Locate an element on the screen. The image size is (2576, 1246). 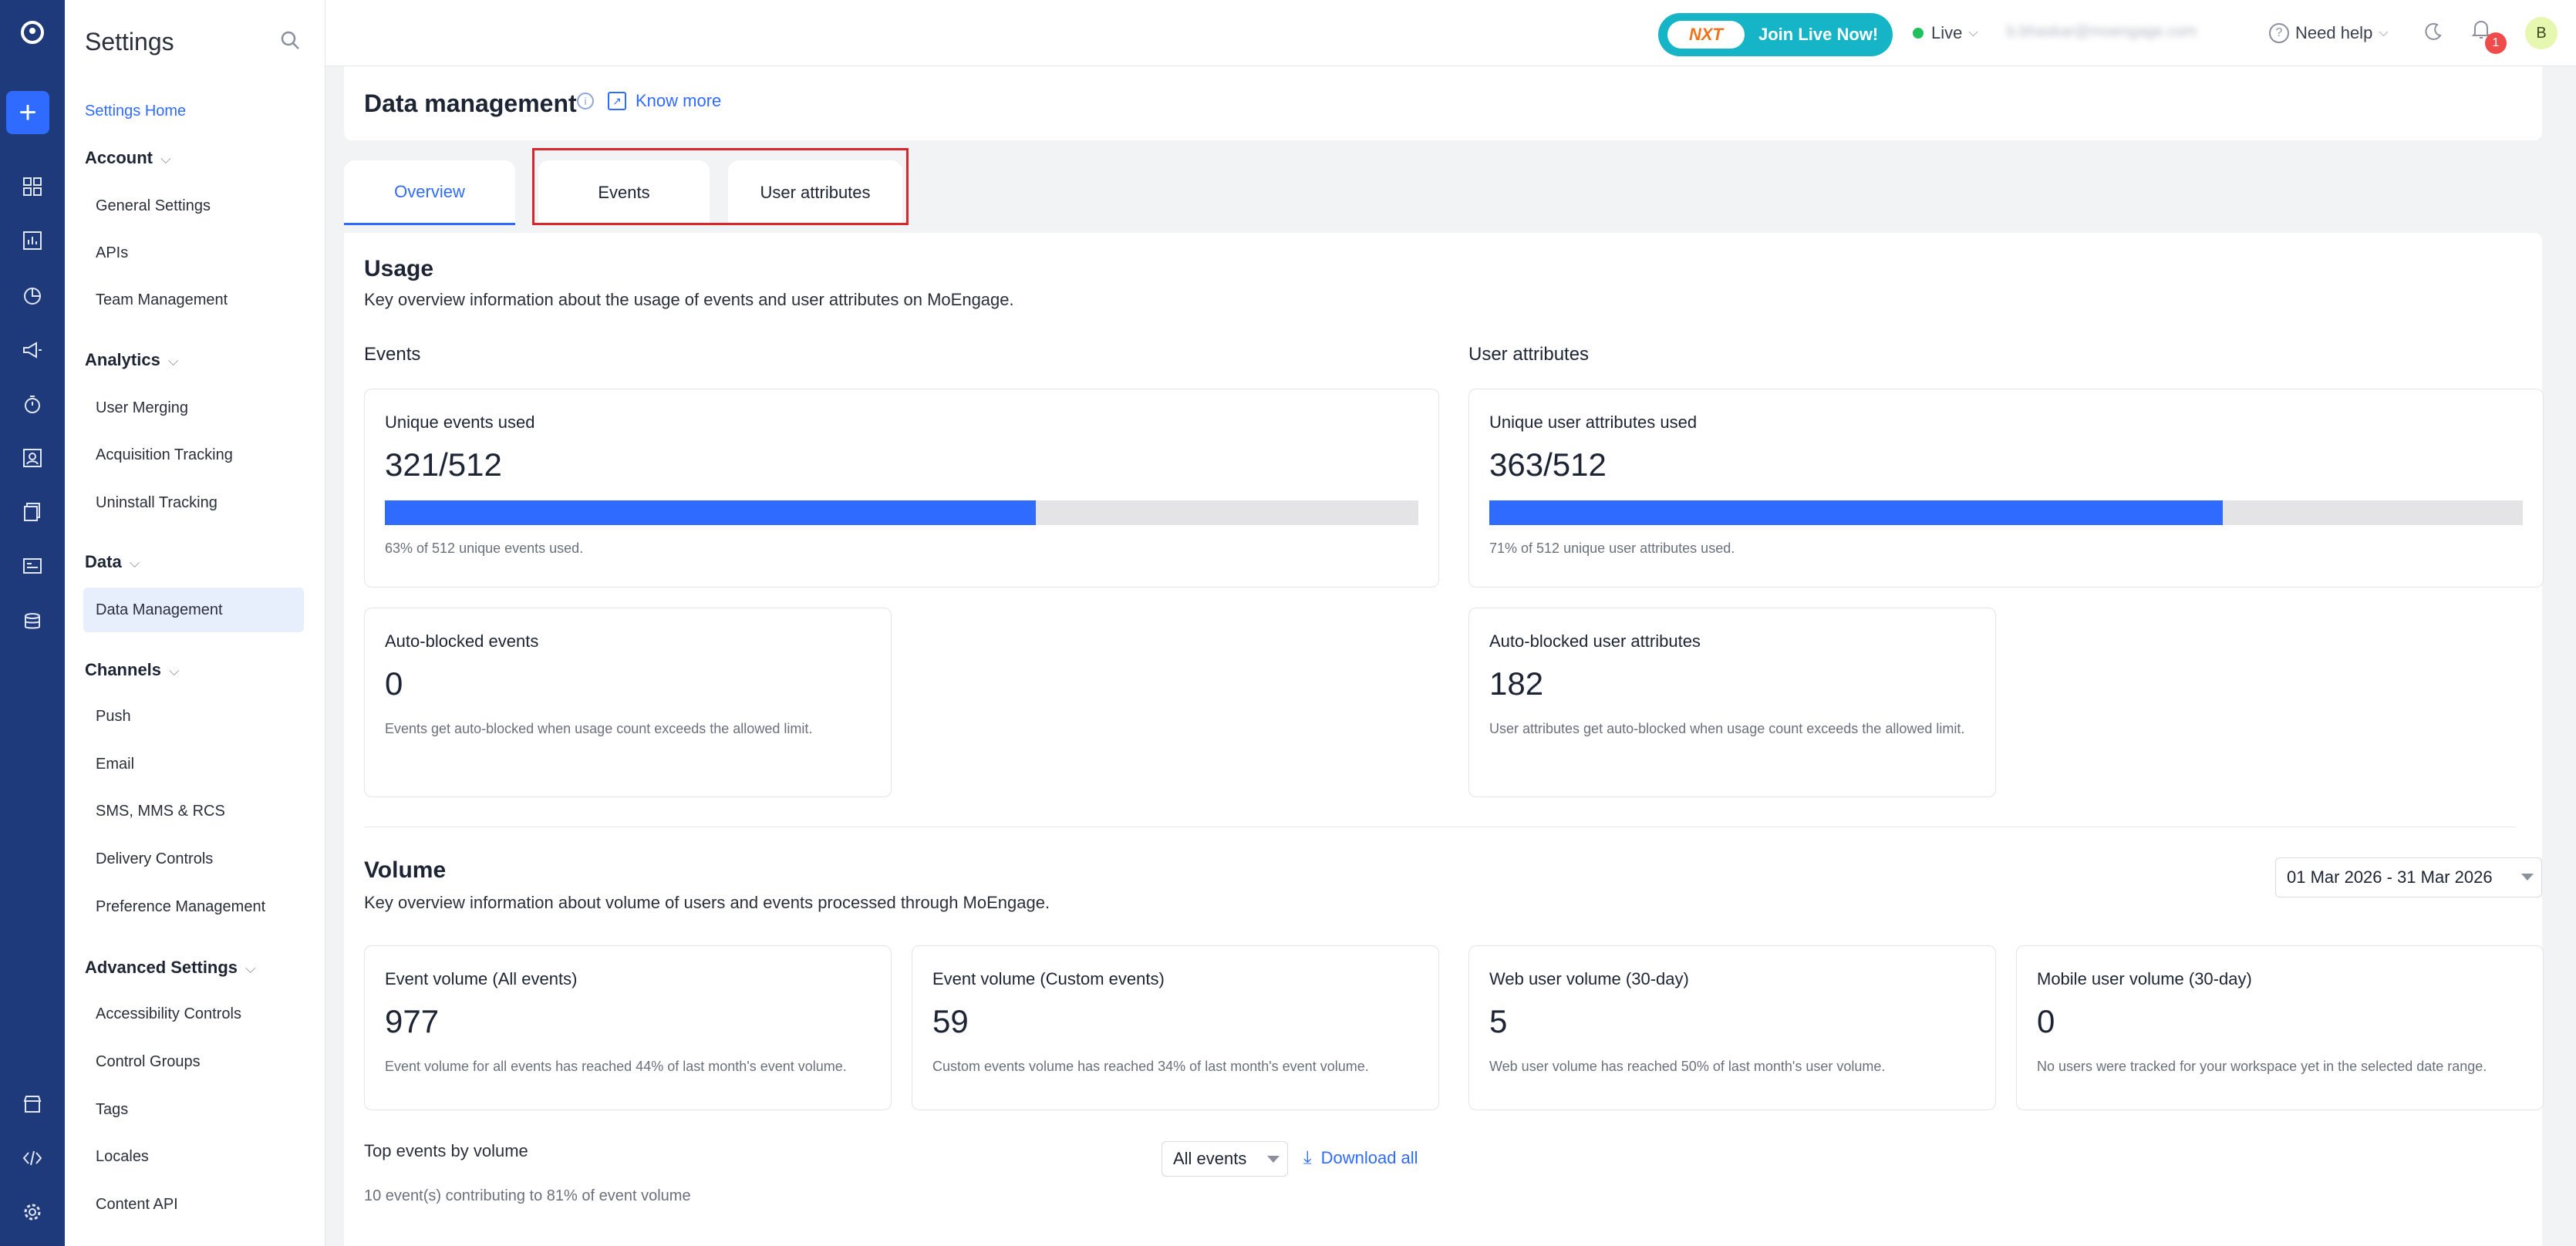
sidebar-section-analytics: Analytics ⌵ is located at coordinates (131, 360).